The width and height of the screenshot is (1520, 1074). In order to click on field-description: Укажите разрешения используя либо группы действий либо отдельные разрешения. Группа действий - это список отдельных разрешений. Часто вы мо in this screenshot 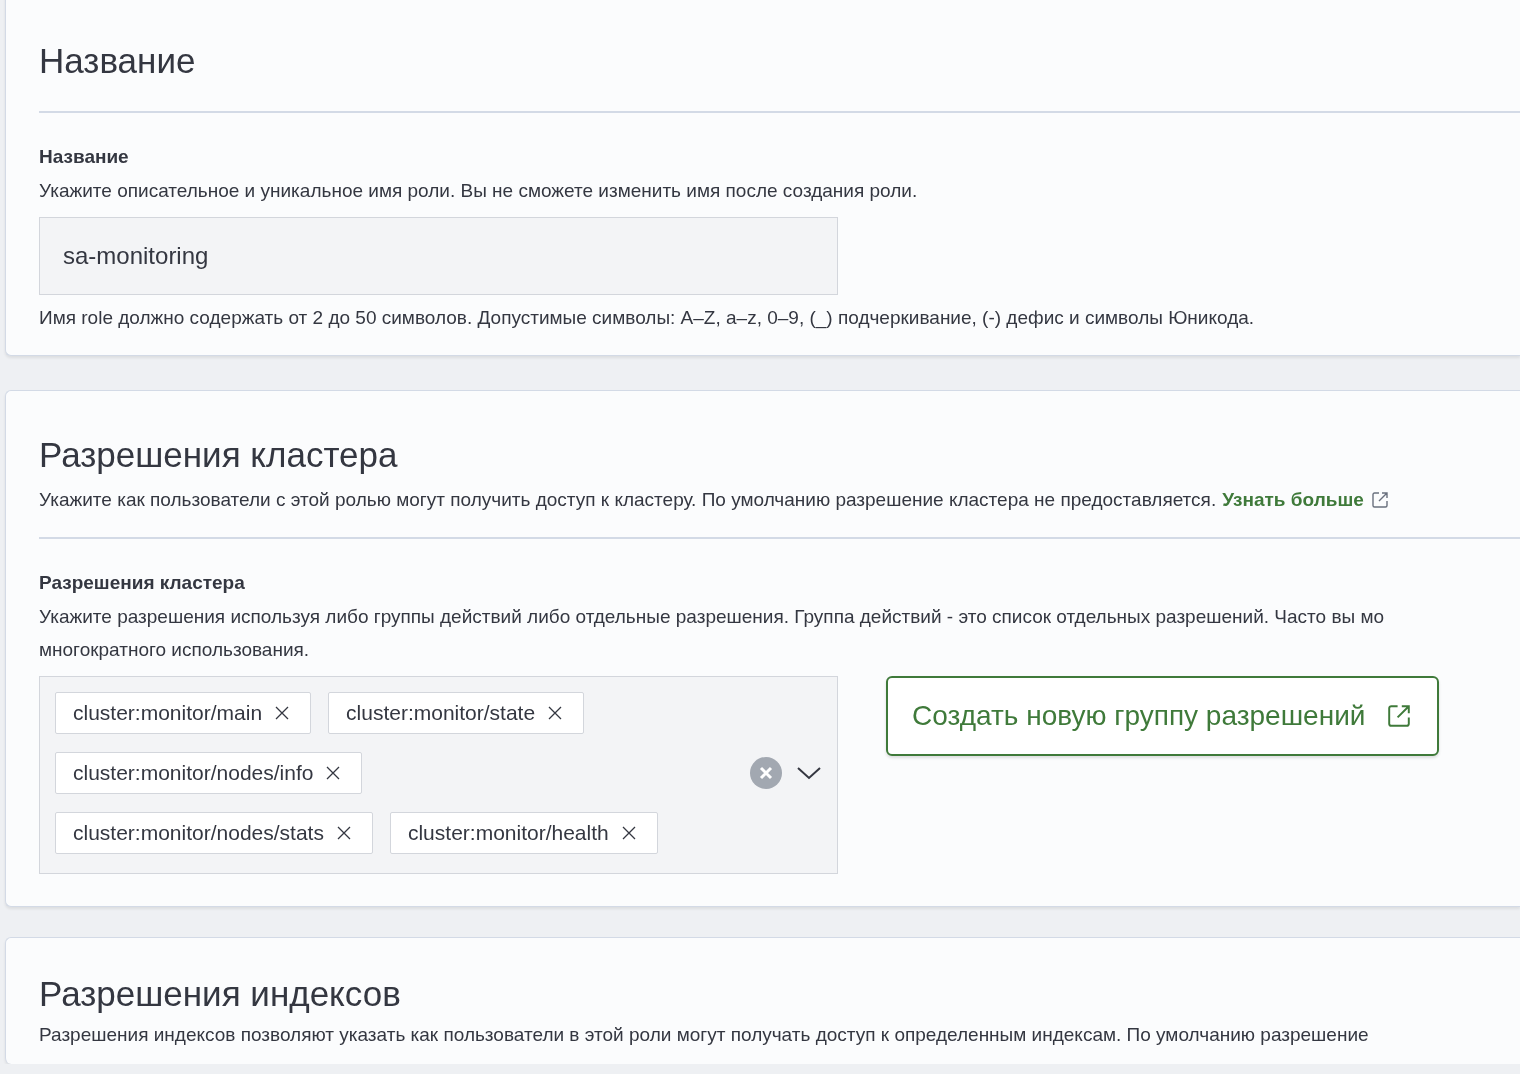, I will do `click(712, 617)`.